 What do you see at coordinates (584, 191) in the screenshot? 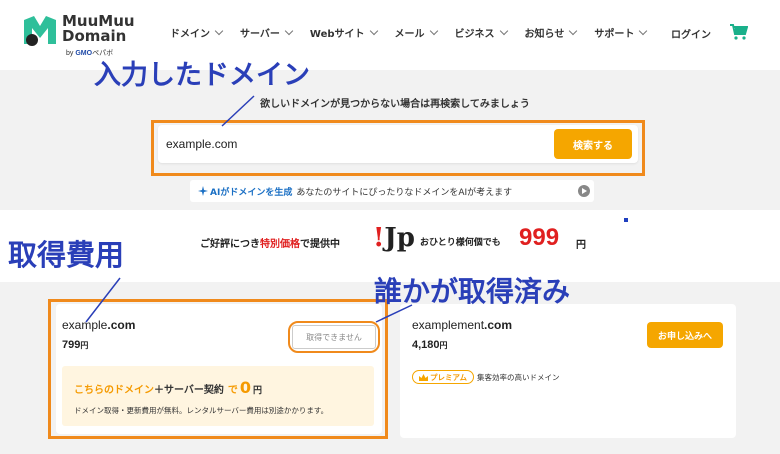
I see `arrow-right-circle-icon` at bounding box center [584, 191].